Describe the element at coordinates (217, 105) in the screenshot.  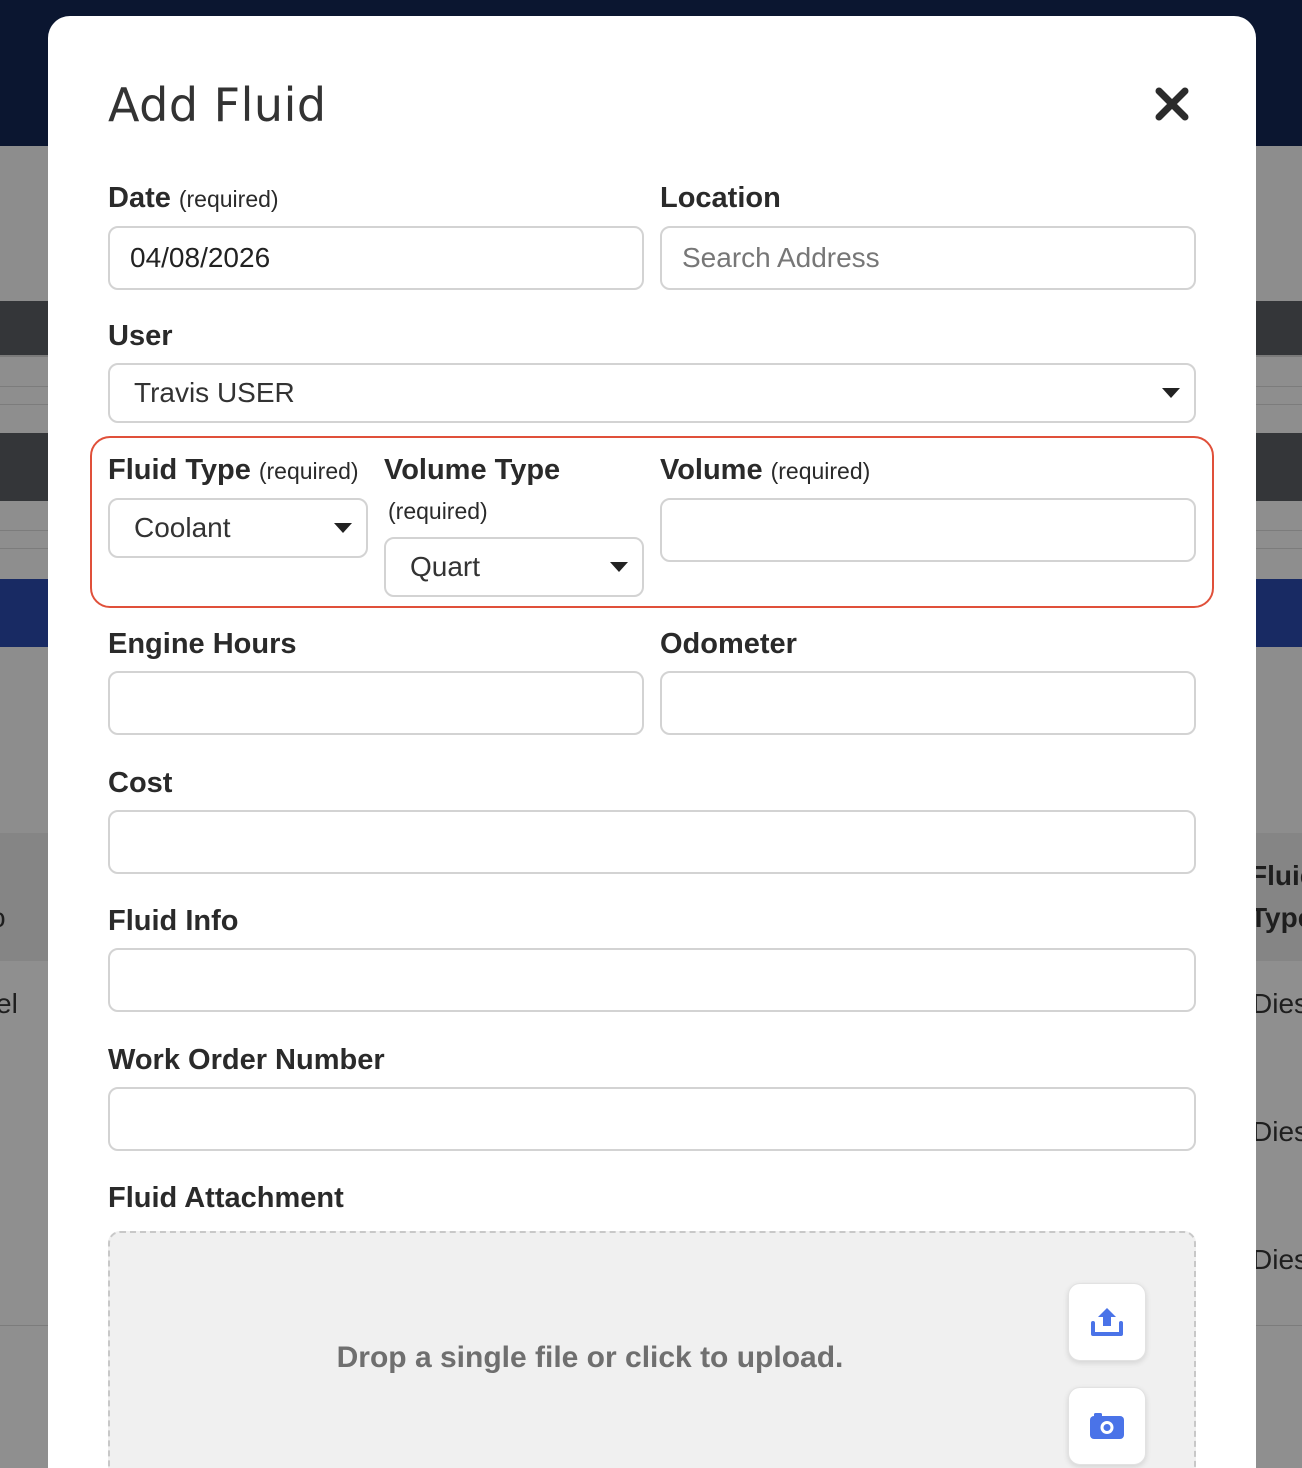
I see `modal-title: Add Fluid` at that location.